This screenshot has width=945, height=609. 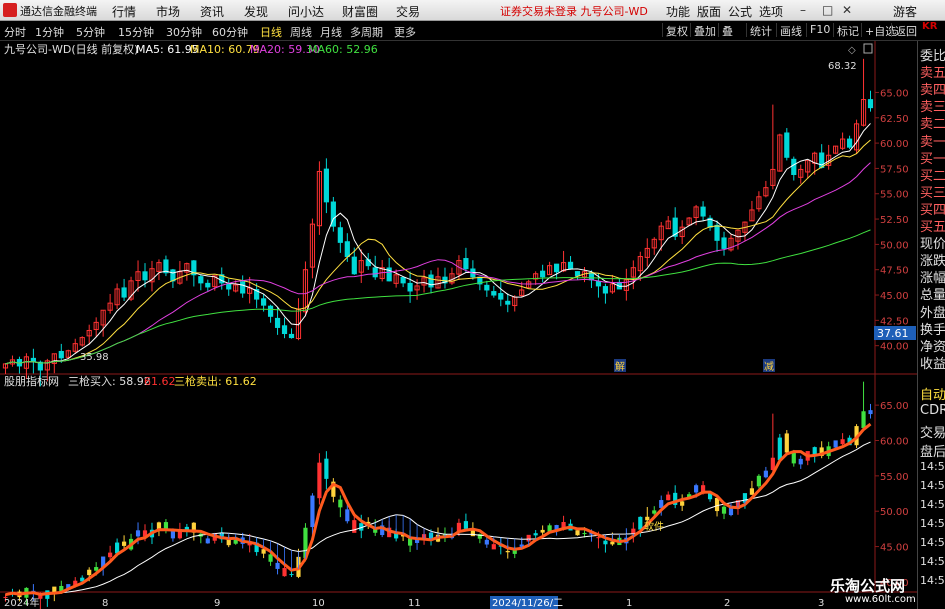 I want to click on auto-toggle: 自动, so click(x=932, y=393).